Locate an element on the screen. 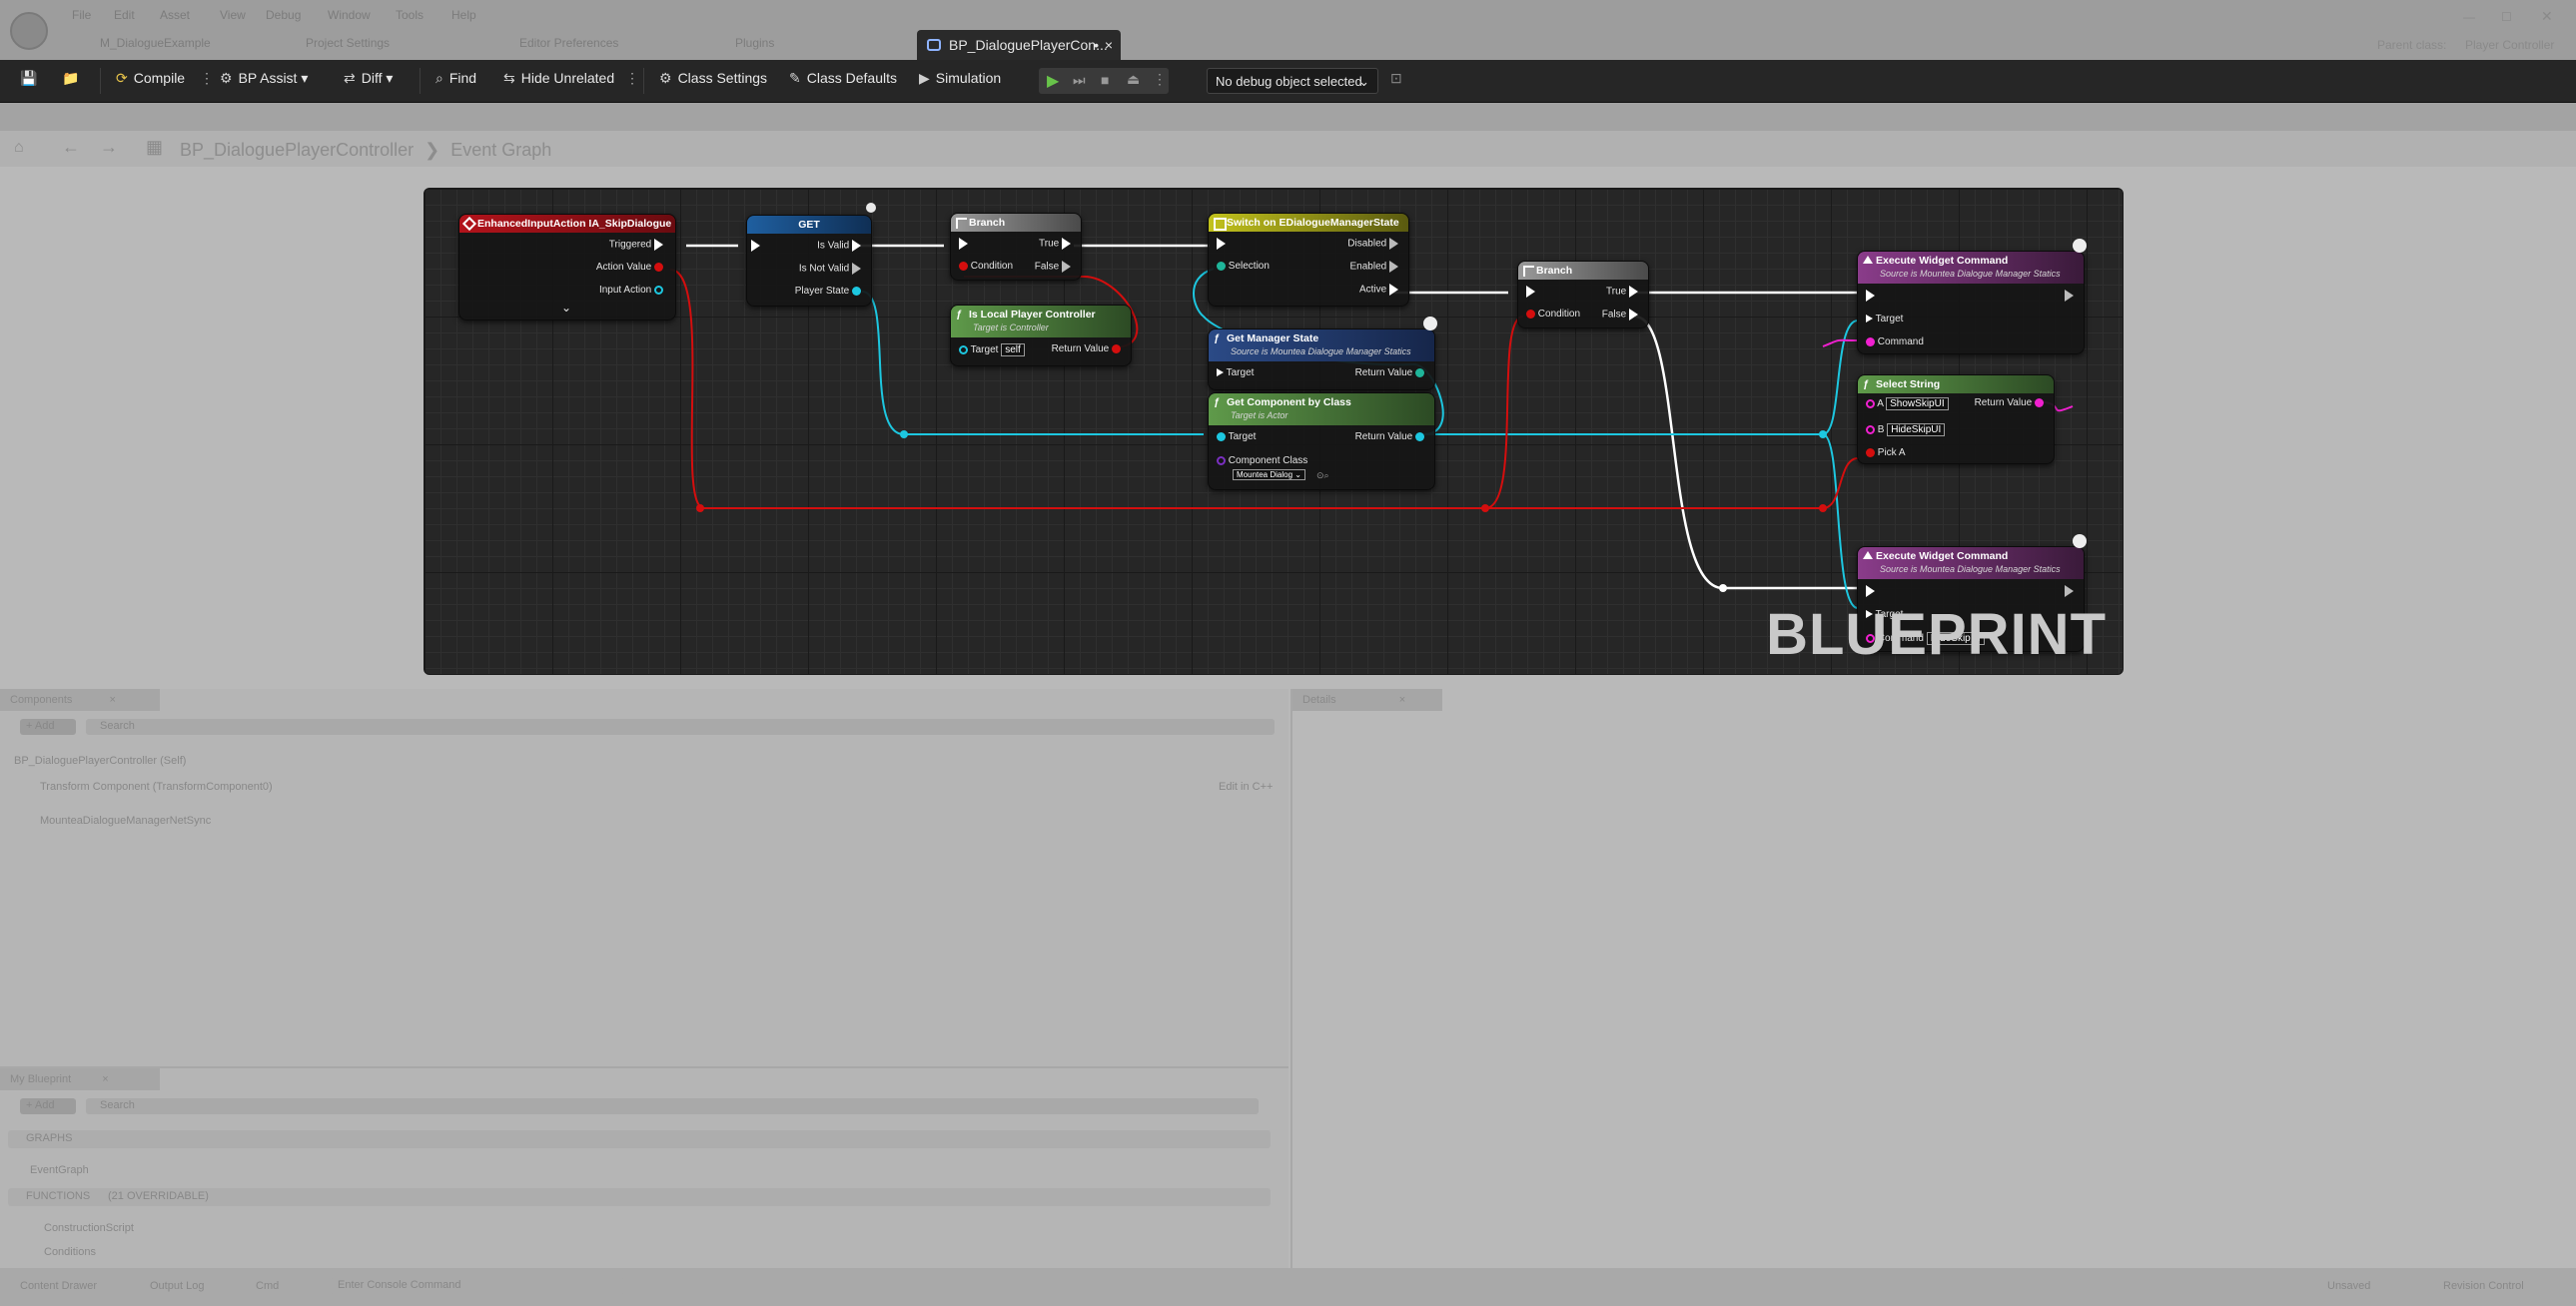 This screenshot has height=1306, width=2576. pin-command: Command is located at coordinates (1895, 341).